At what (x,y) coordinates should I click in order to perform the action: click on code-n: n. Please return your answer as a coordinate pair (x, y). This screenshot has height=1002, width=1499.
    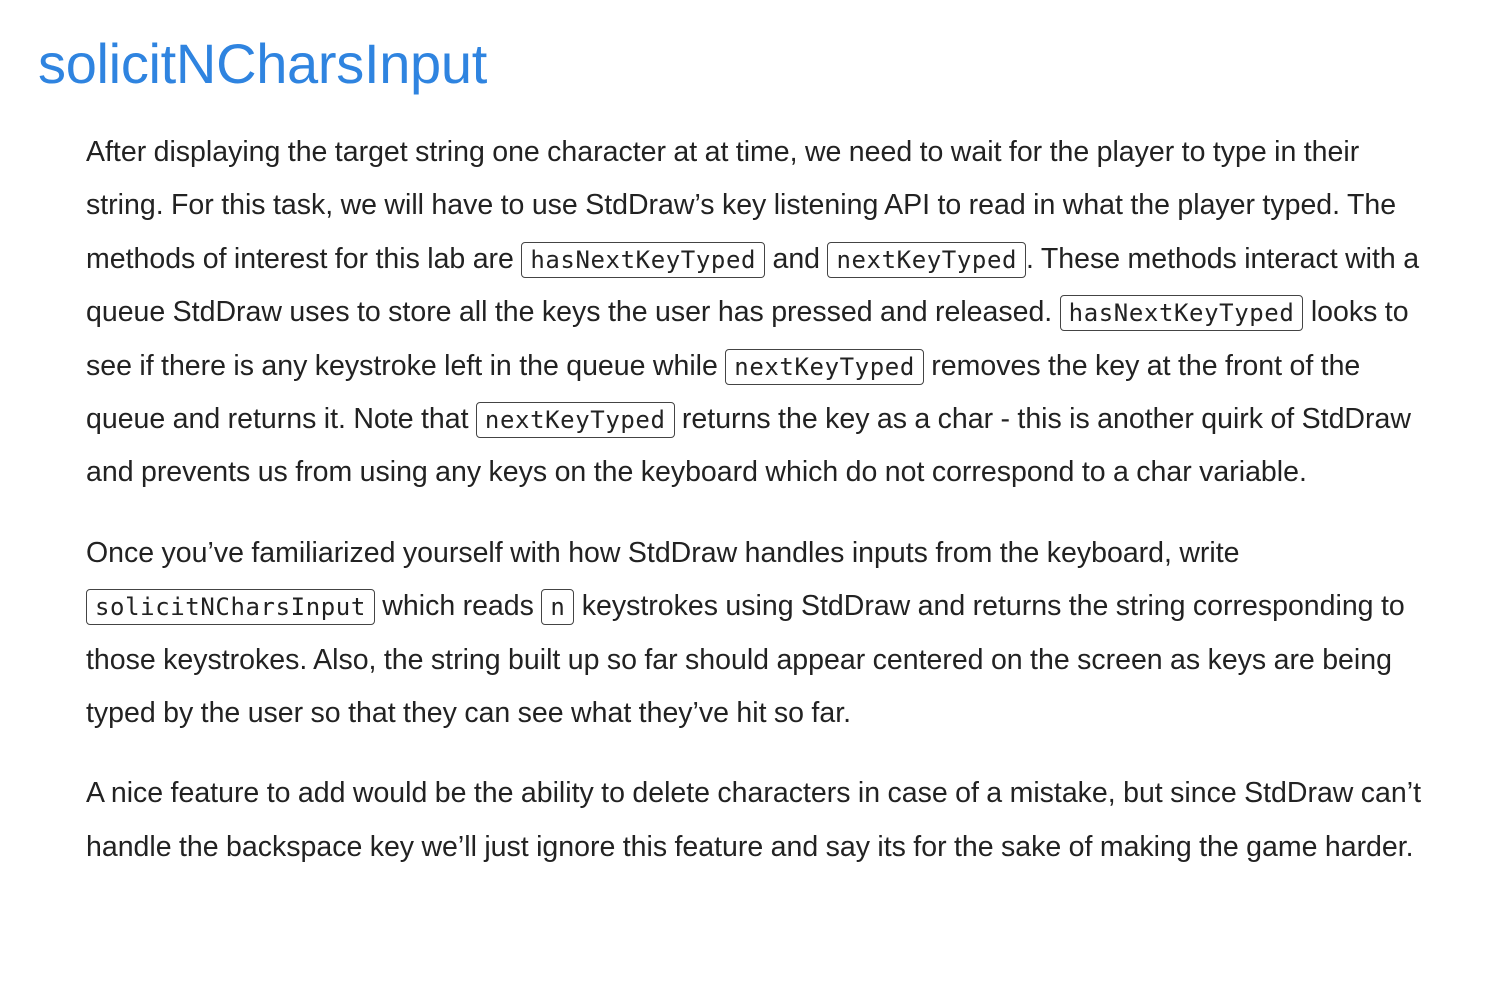
    Looking at the image, I should click on (558, 607).